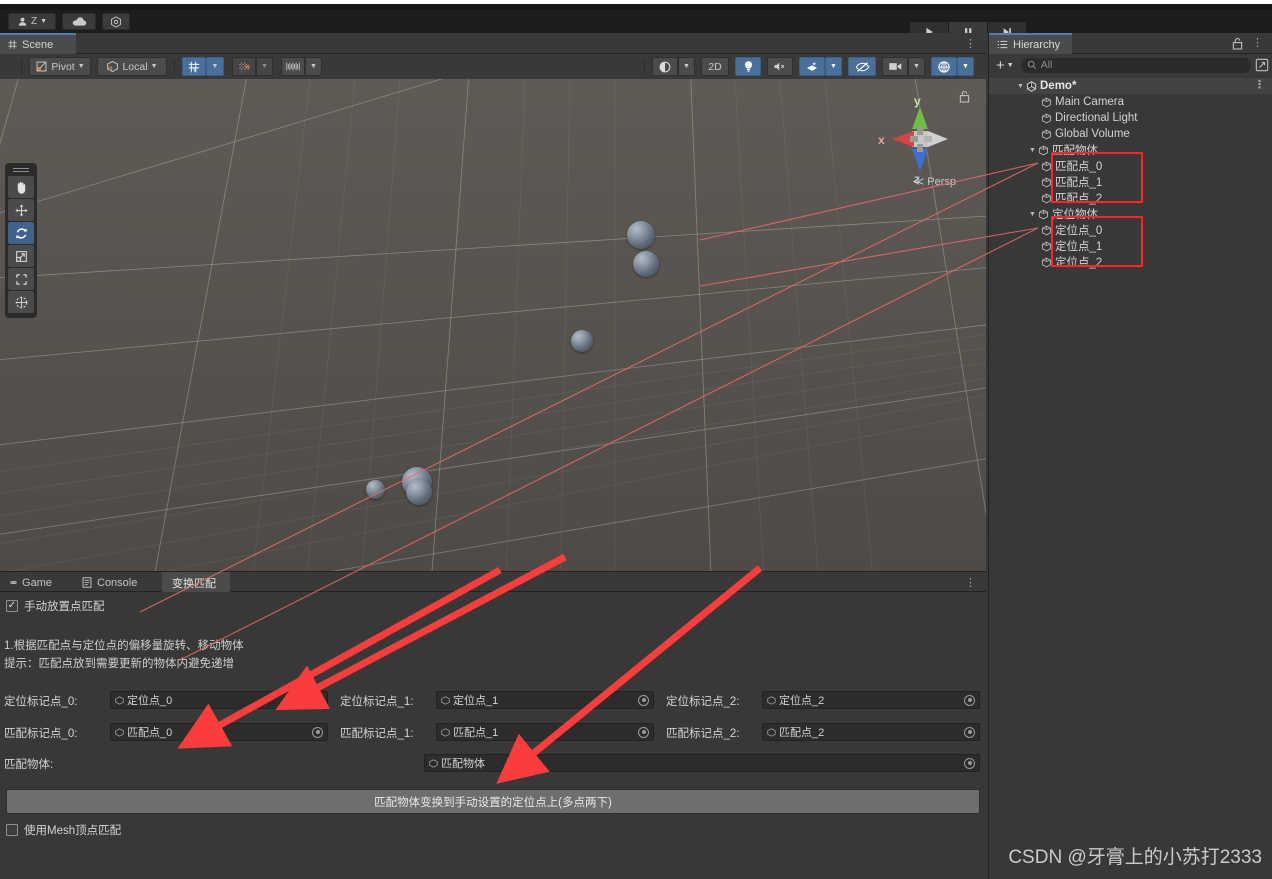  Describe the element at coordinates (219, 732) in the screenshot. I see `match-marker-0-field: 匹配点_0` at that location.